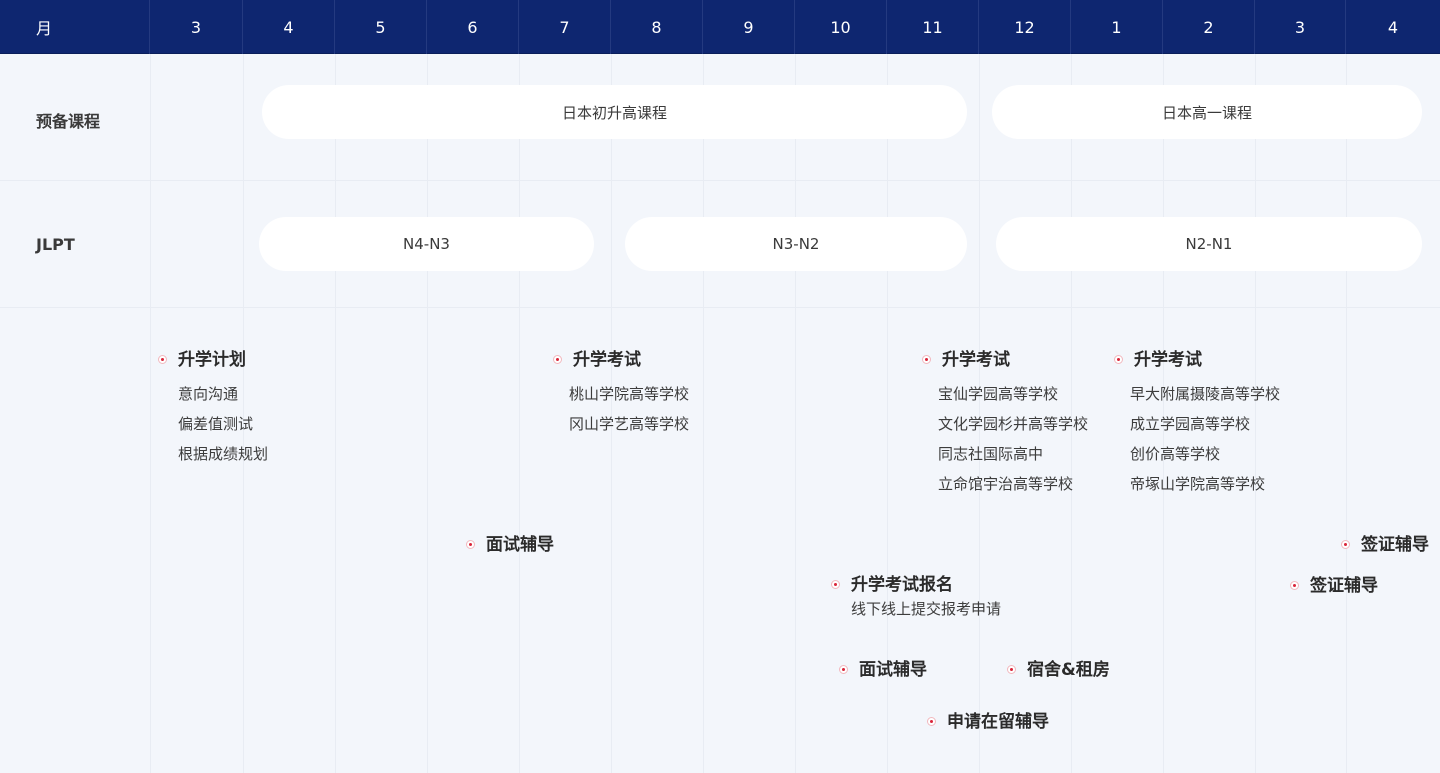 This screenshot has width=1440, height=773. Describe the element at coordinates (841, 27) in the screenshot. I see `month-cell: 10` at that location.